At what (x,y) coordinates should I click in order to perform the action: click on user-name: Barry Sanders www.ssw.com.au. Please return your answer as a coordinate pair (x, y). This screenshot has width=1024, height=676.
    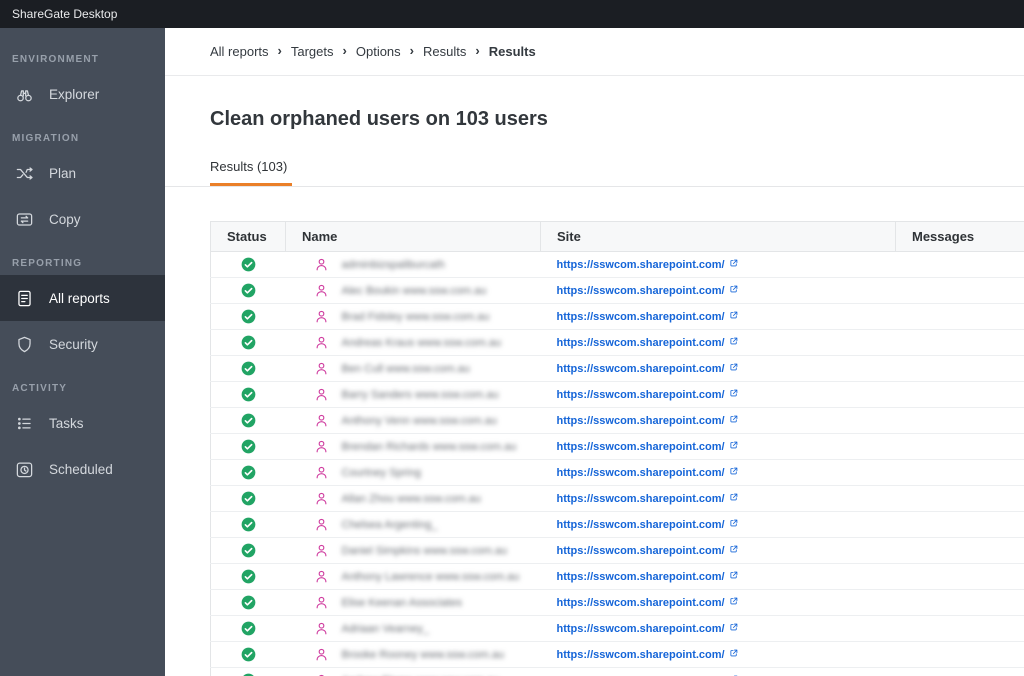
    Looking at the image, I should click on (420, 394).